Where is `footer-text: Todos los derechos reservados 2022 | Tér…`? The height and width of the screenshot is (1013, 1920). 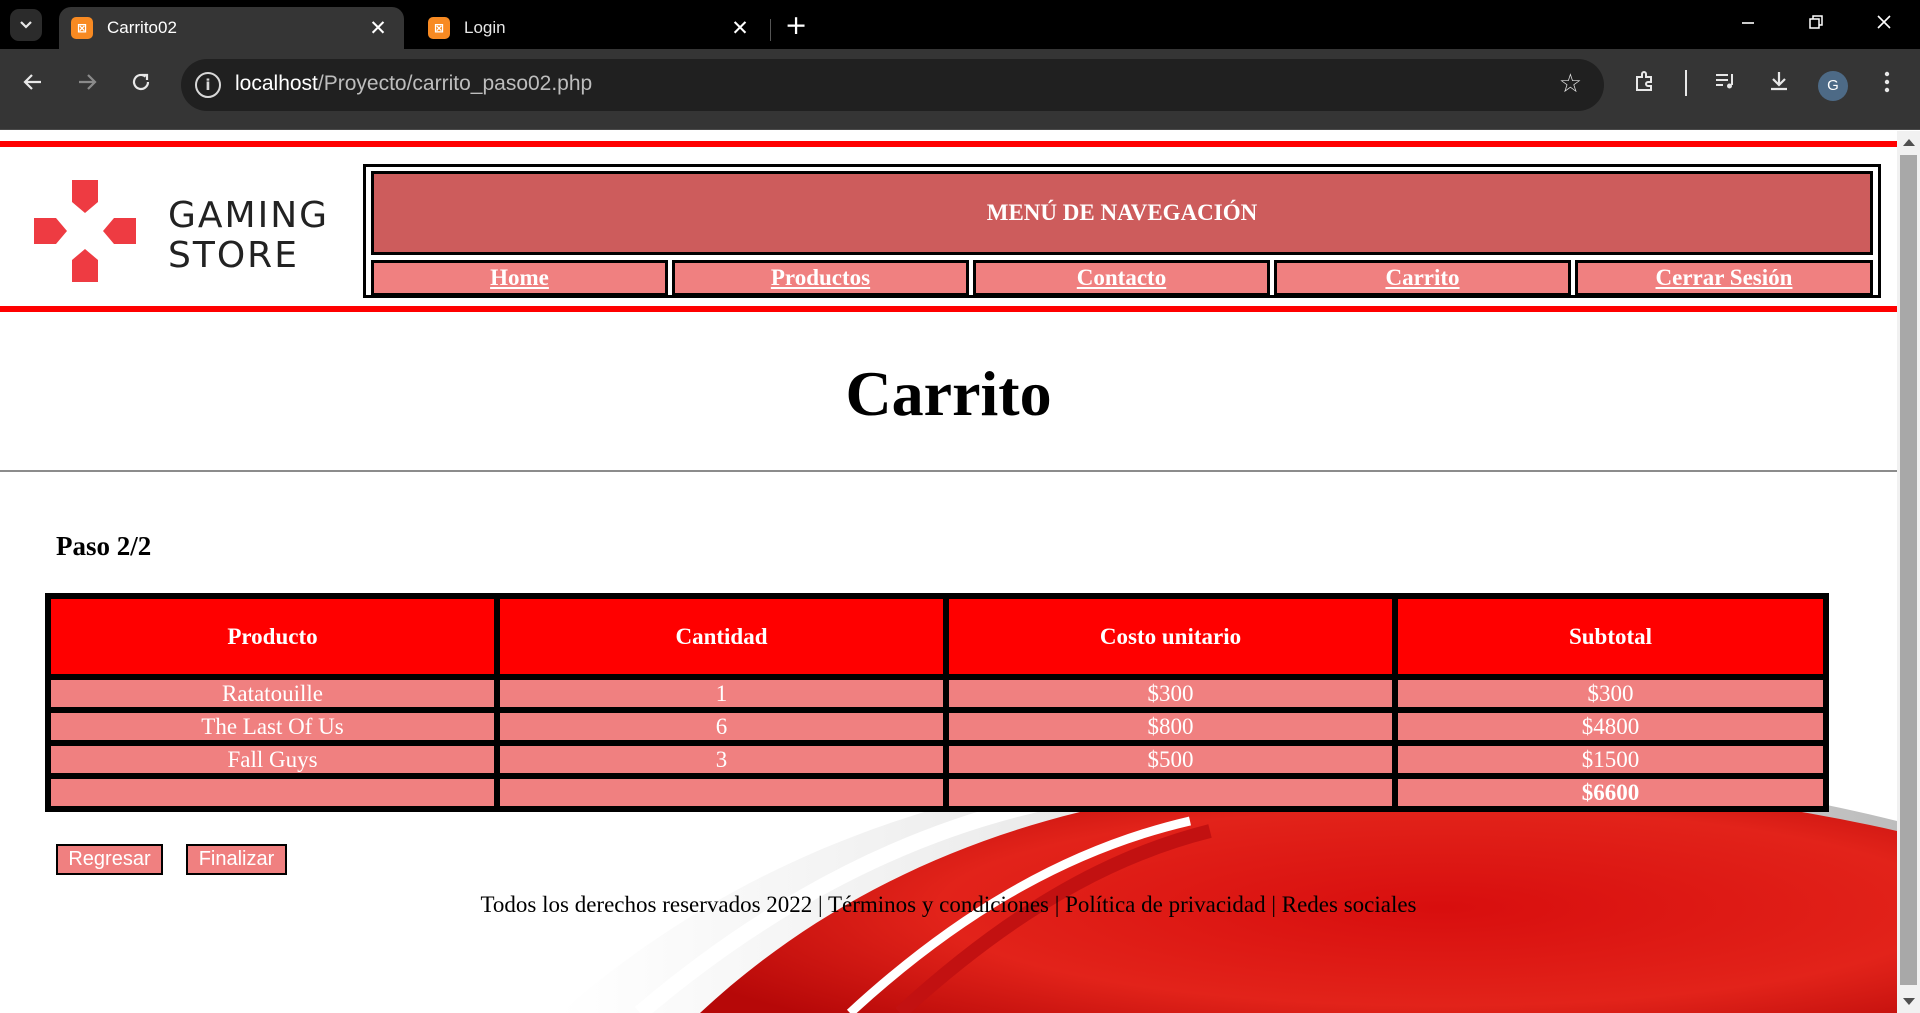
footer-text: Todos los derechos reservados 2022 | Tér… is located at coordinates (948, 904).